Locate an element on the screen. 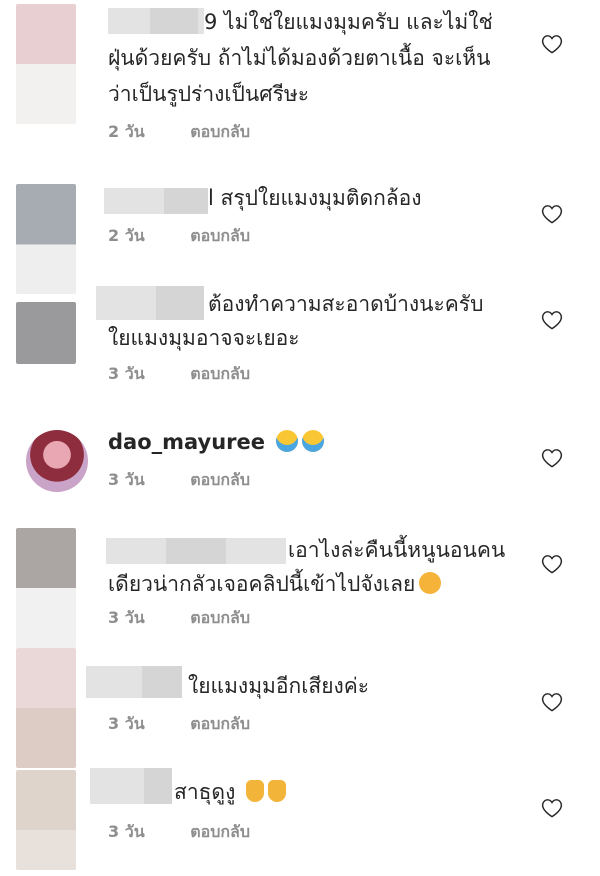  comment-text: ต้องทำความสะอาดบ้างนะครับ is located at coordinates (346, 304).